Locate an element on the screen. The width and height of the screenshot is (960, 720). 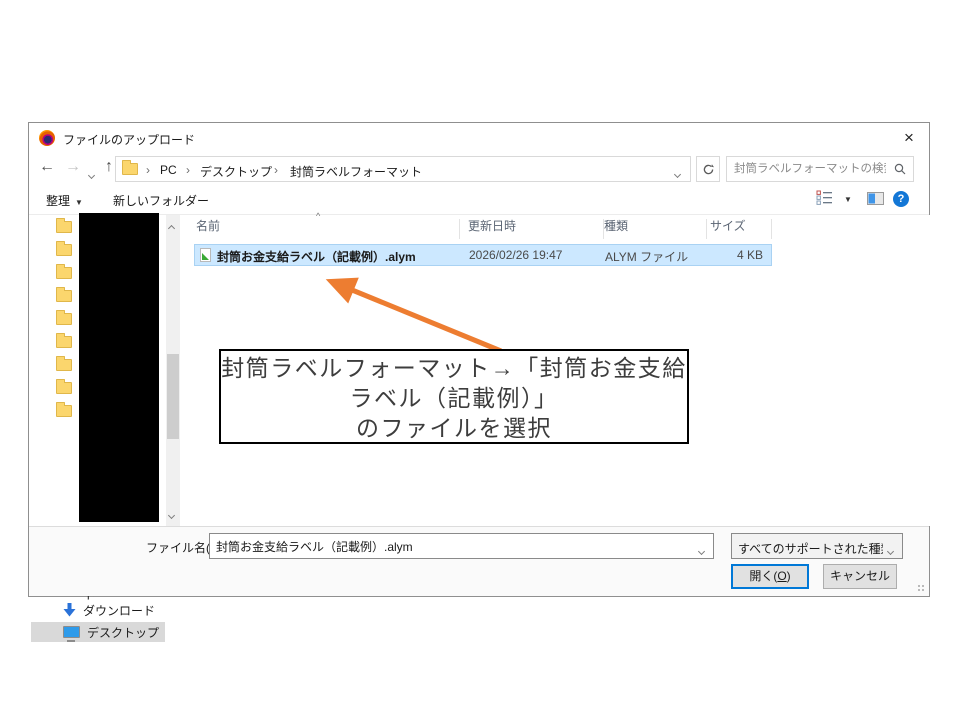
preview-pane-button is located at coordinates (875, 200).